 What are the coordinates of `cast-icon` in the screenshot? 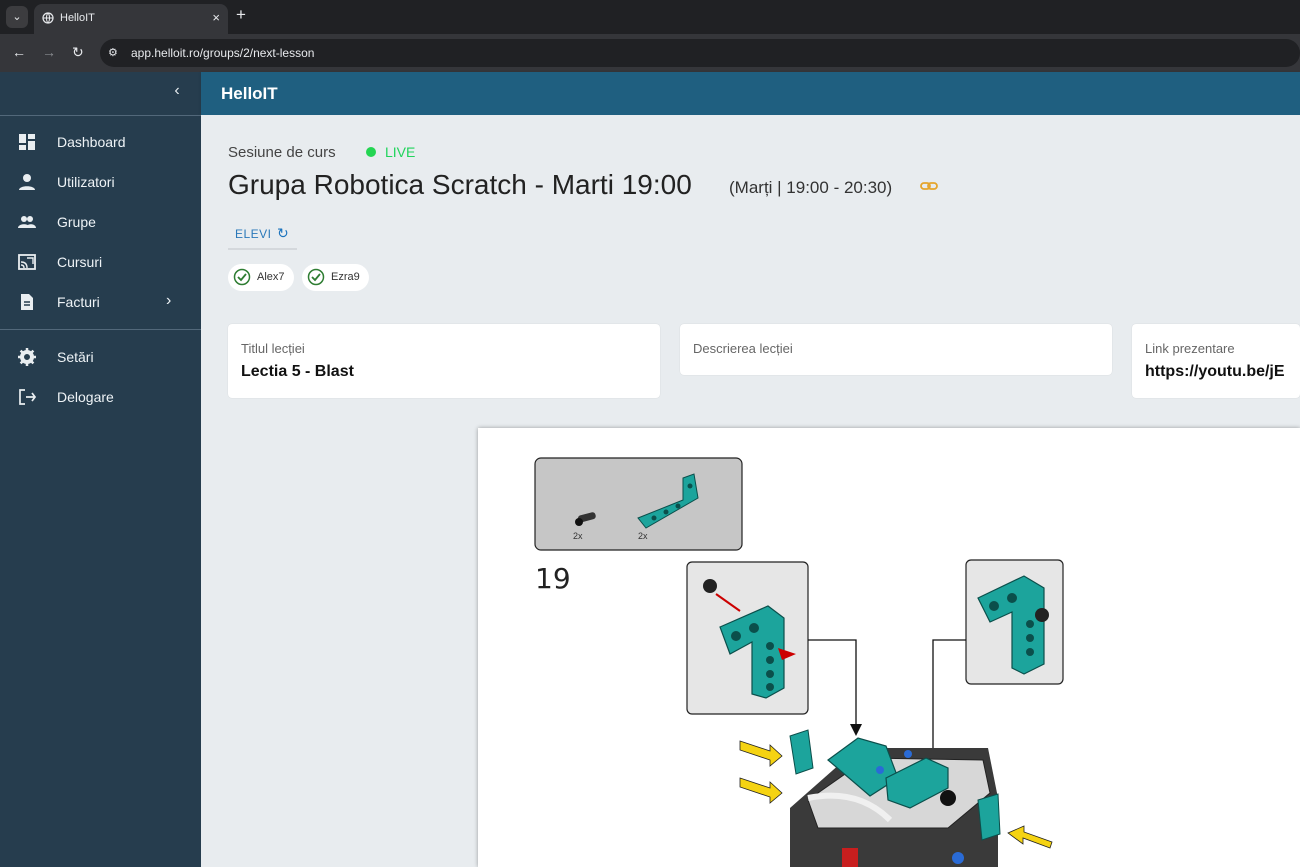 It's located at (27, 262).